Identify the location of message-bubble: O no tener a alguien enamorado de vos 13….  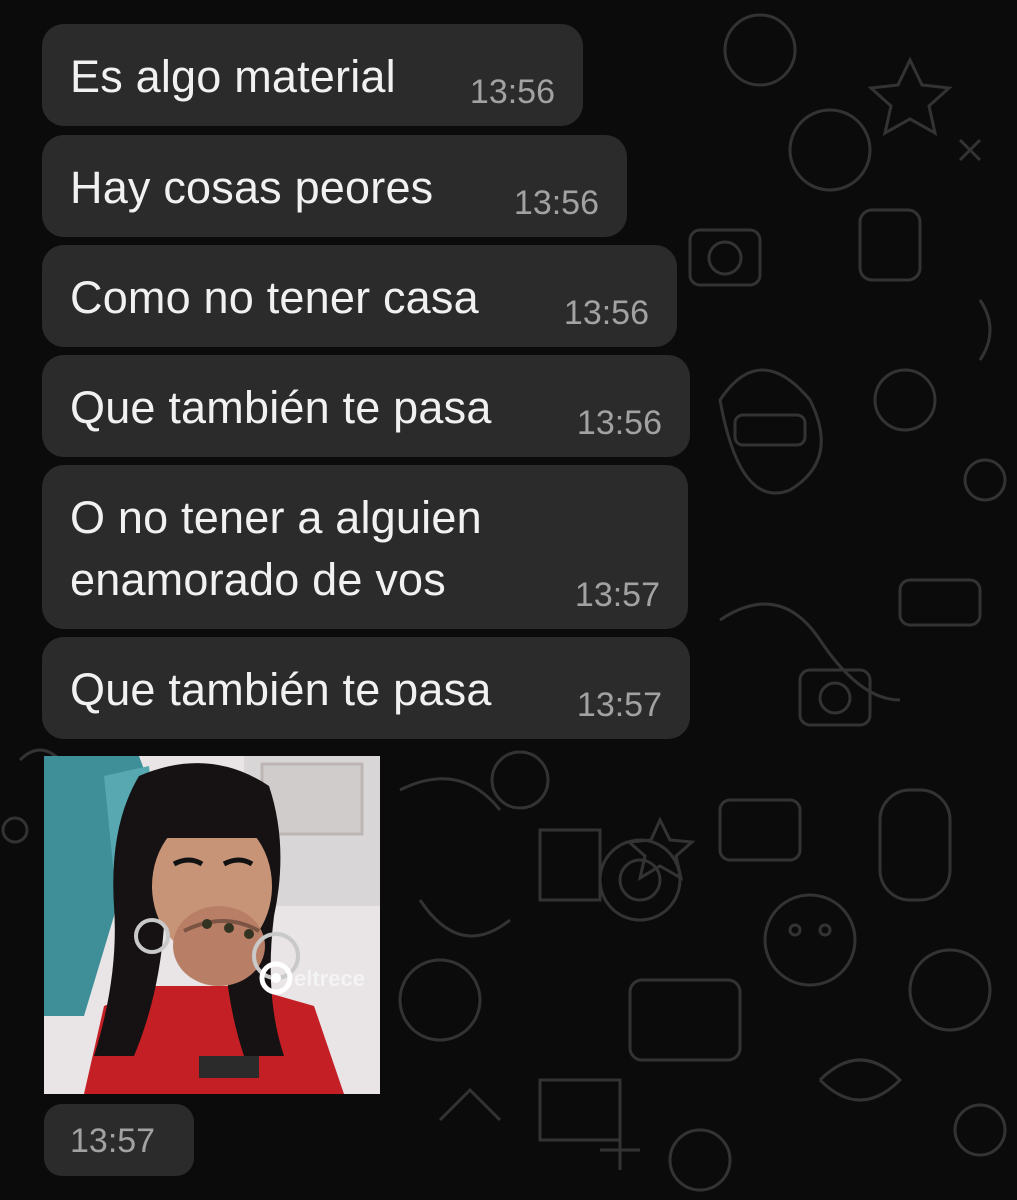
(365, 547).